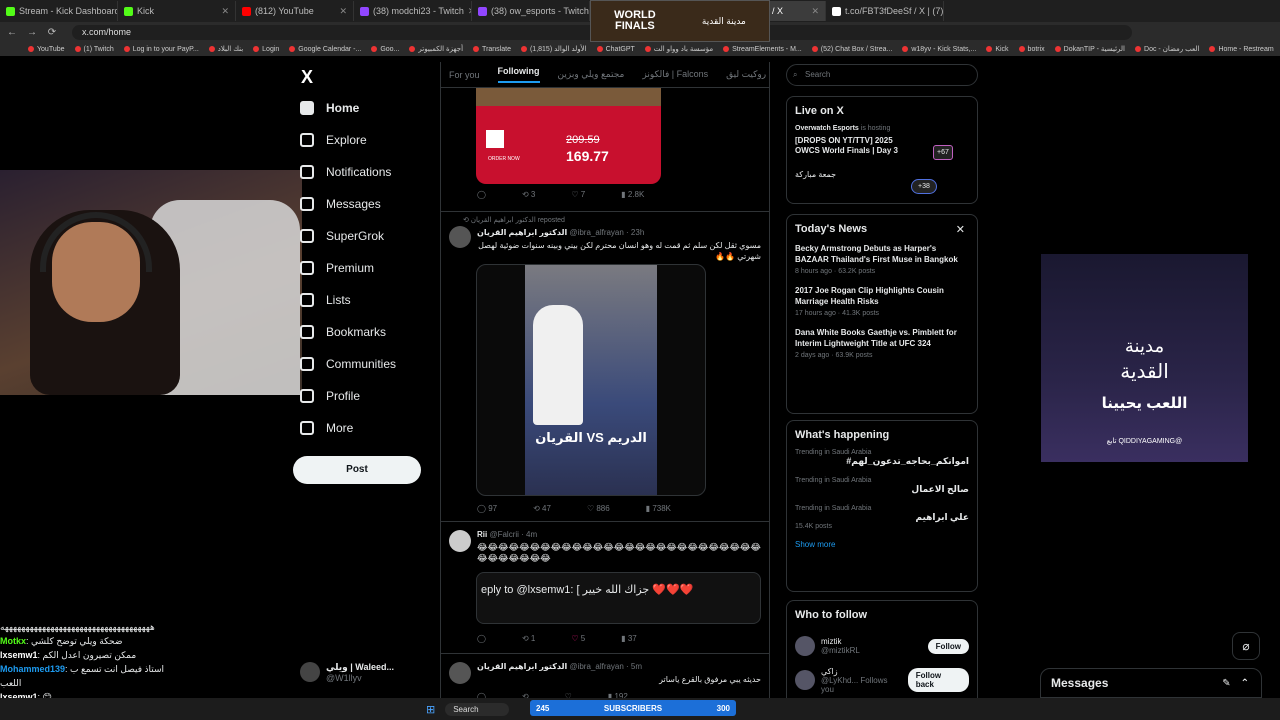 This screenshot has height=720, width=1280. I want to click on timeline-tab: مجتمع ويلي وبزين, so click(591, 74).